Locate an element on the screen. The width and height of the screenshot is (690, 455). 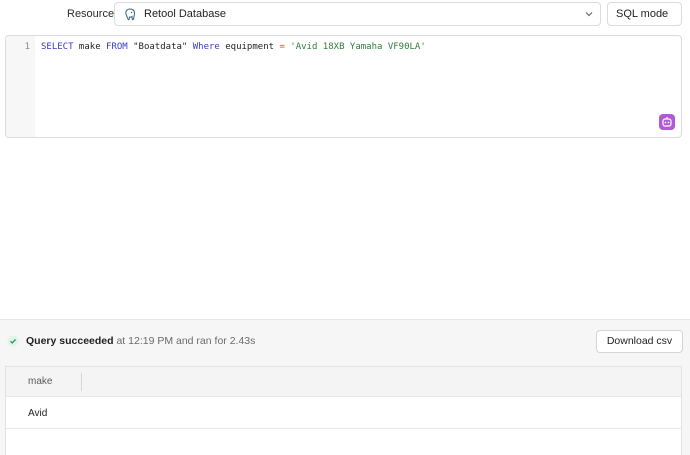
column-resize-handle is located at coordinates (81, 382).